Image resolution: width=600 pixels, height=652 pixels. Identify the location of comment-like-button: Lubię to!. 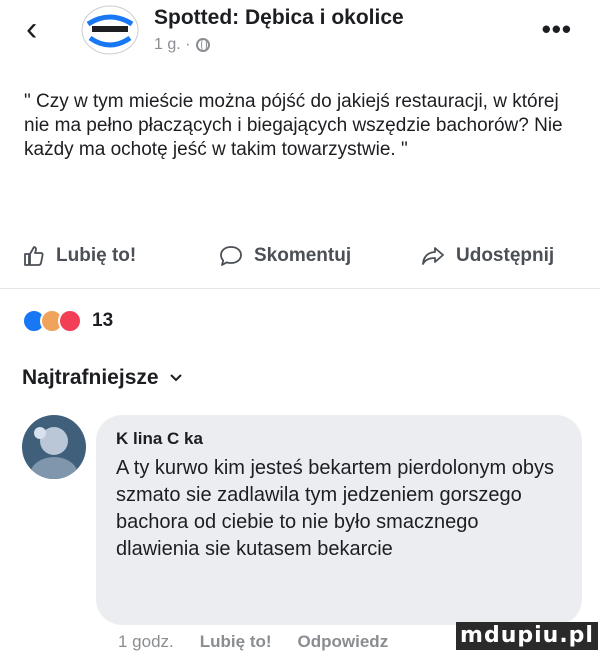
(236, 642).